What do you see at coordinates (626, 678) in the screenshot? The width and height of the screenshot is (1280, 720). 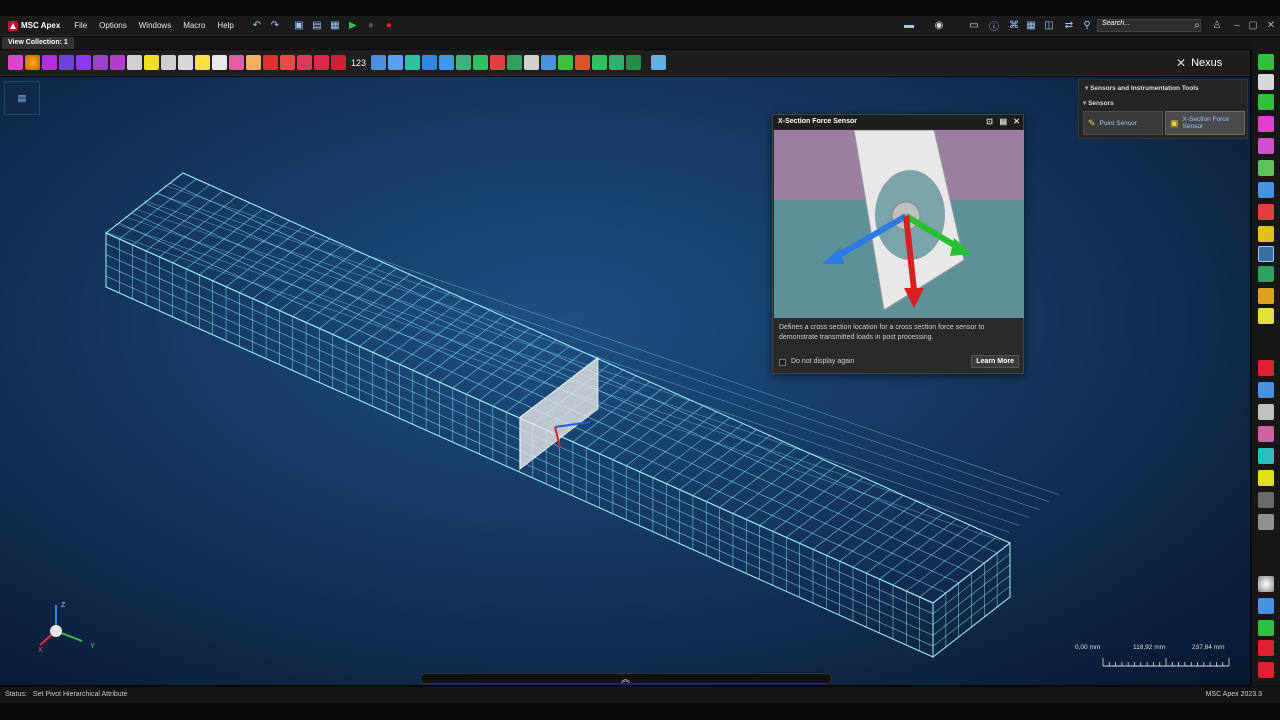 I see `bottom-panel-handle: ︽` at bounding box center [626, 678].